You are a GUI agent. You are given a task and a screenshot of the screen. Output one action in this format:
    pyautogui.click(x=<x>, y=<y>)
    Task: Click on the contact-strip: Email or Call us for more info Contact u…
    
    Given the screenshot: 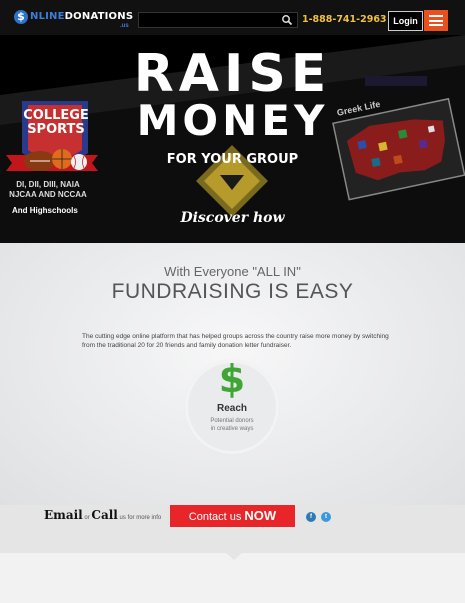 What is the action you would take?
    pyautogui.click(x=232, y=529)
    